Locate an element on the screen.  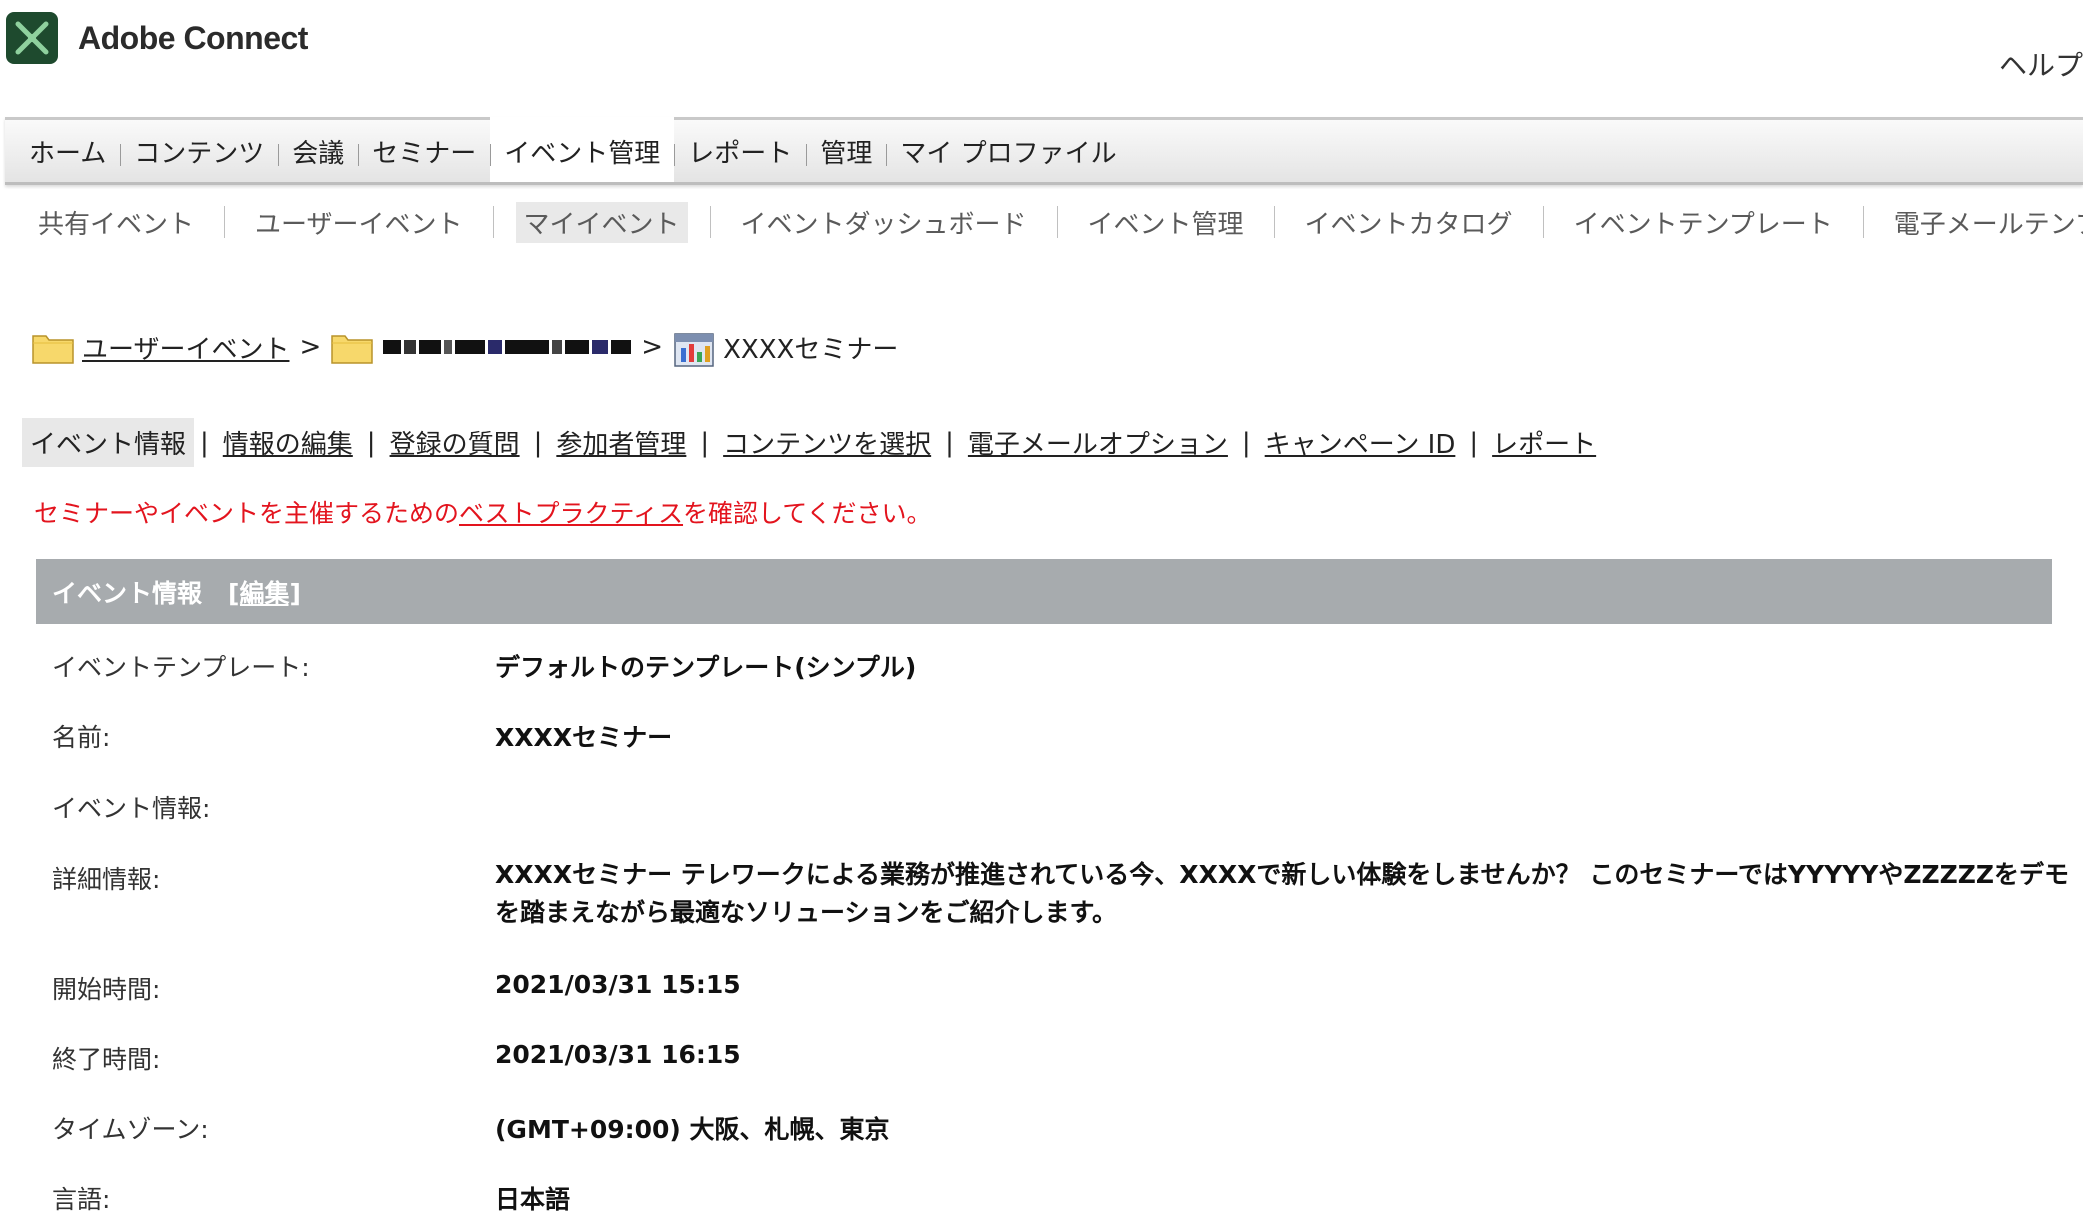
help-link: ヘルプ is located at coordinates (2041, 64).